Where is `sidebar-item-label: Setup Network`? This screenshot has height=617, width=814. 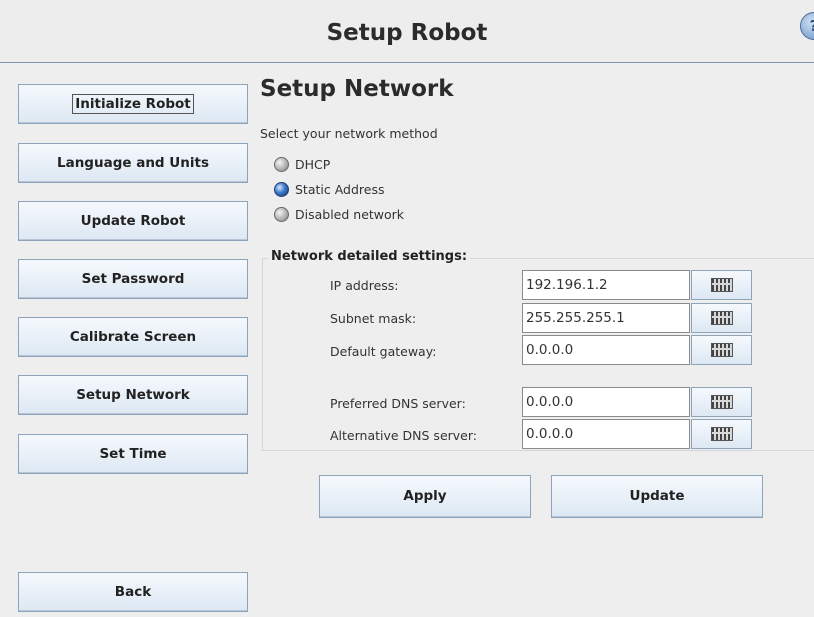
sidebar-item-label: Setup Network is located at coordinates (133, 395).